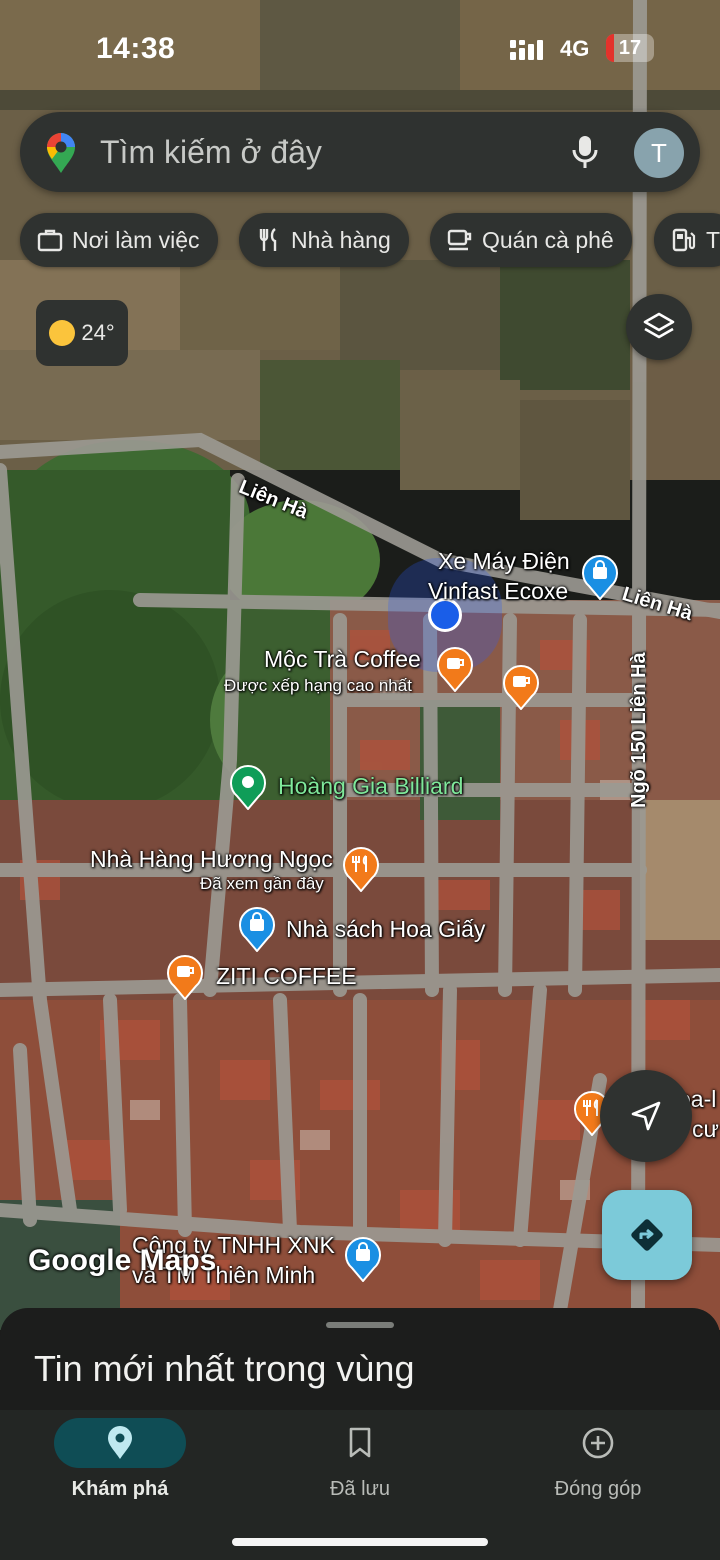 Image resolution: width=720 pixels, height=1560 pixels. Describe the element at coordinates (61, 153) in the screenshot. I see `google-maps-pin-icon` at that location.